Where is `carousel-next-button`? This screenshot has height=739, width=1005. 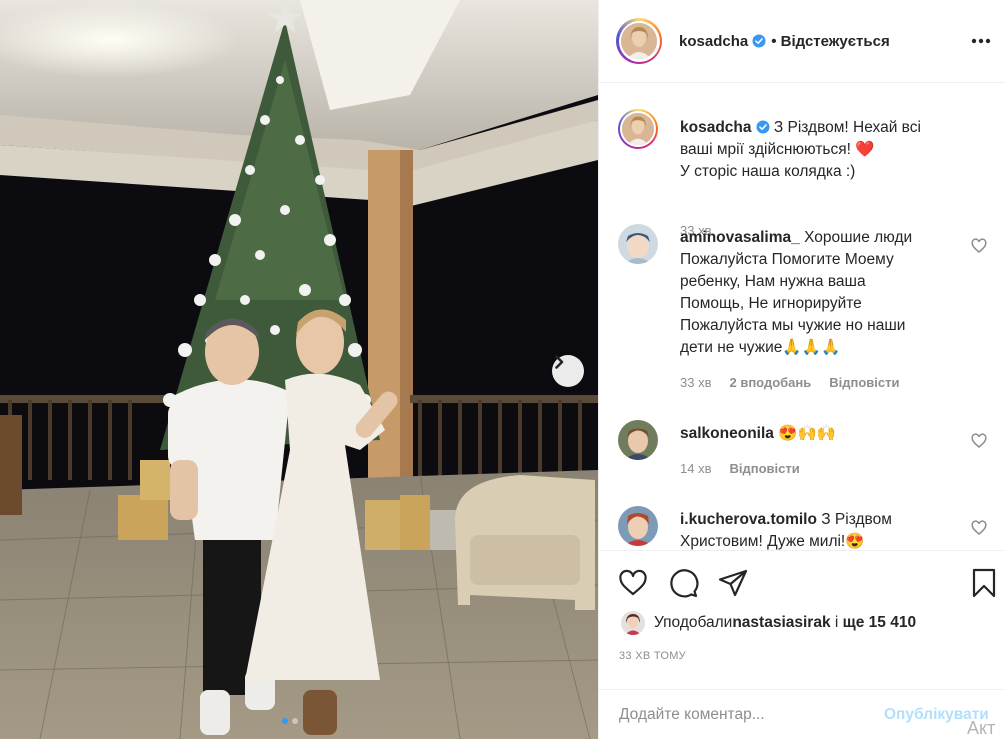
carousel-next-button is located at coordinates (568, 371).